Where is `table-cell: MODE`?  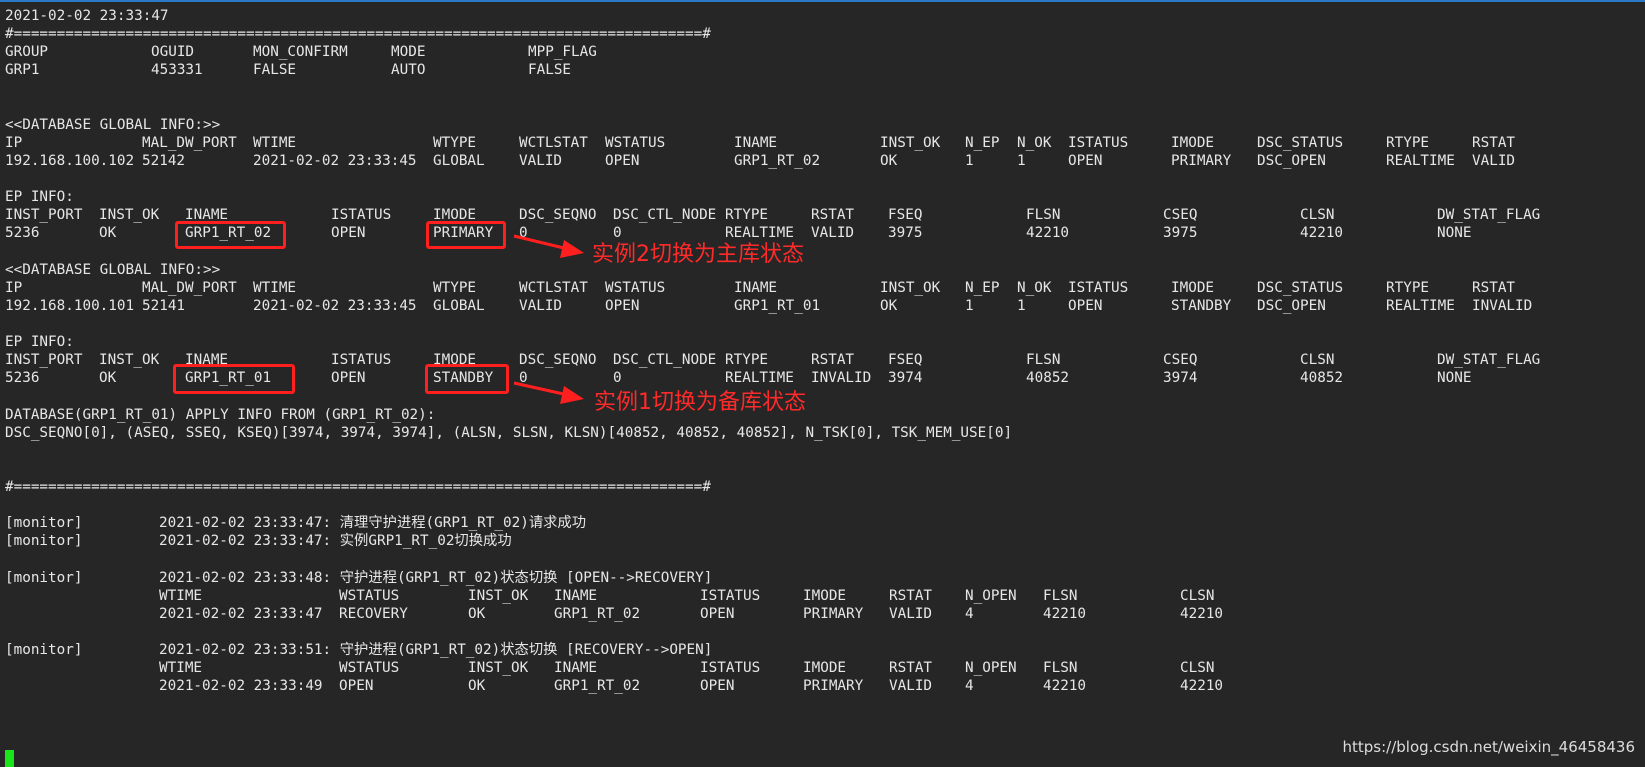
table-cell: MODE is located at coordinates (408, 52).